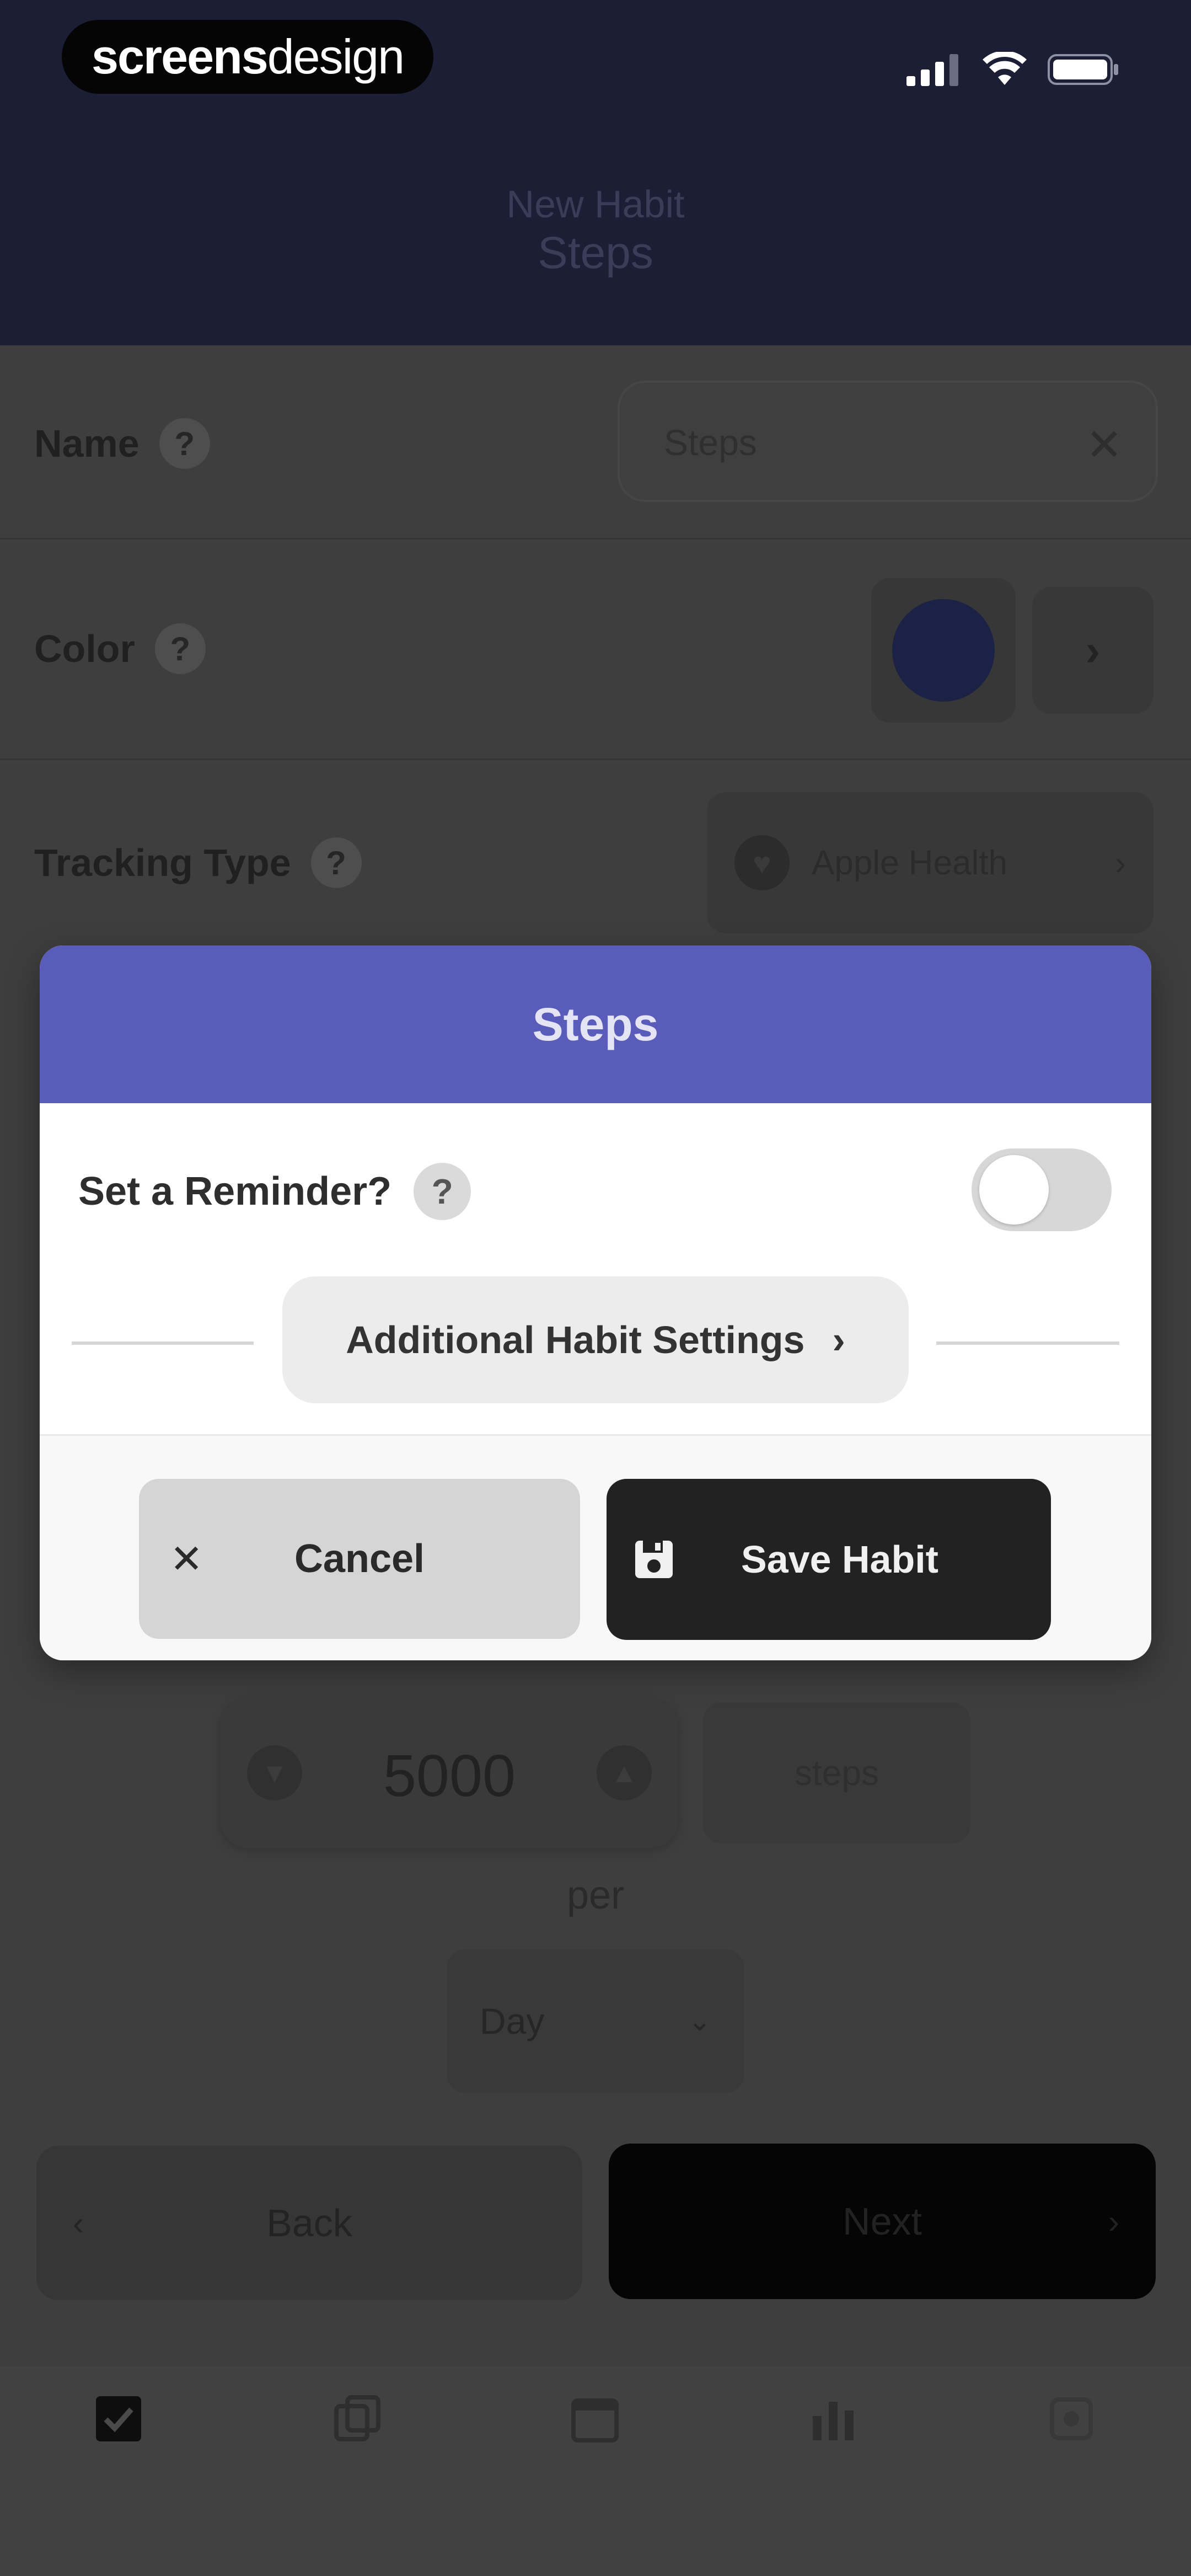 This screenshot has width=1191, height=2576. I want to click on battery-icon, so click(1083, 69).